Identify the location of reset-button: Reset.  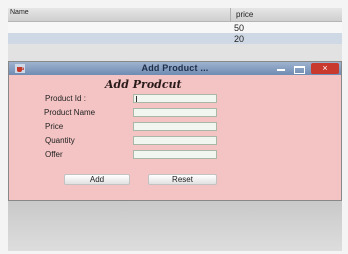
(182, 179).